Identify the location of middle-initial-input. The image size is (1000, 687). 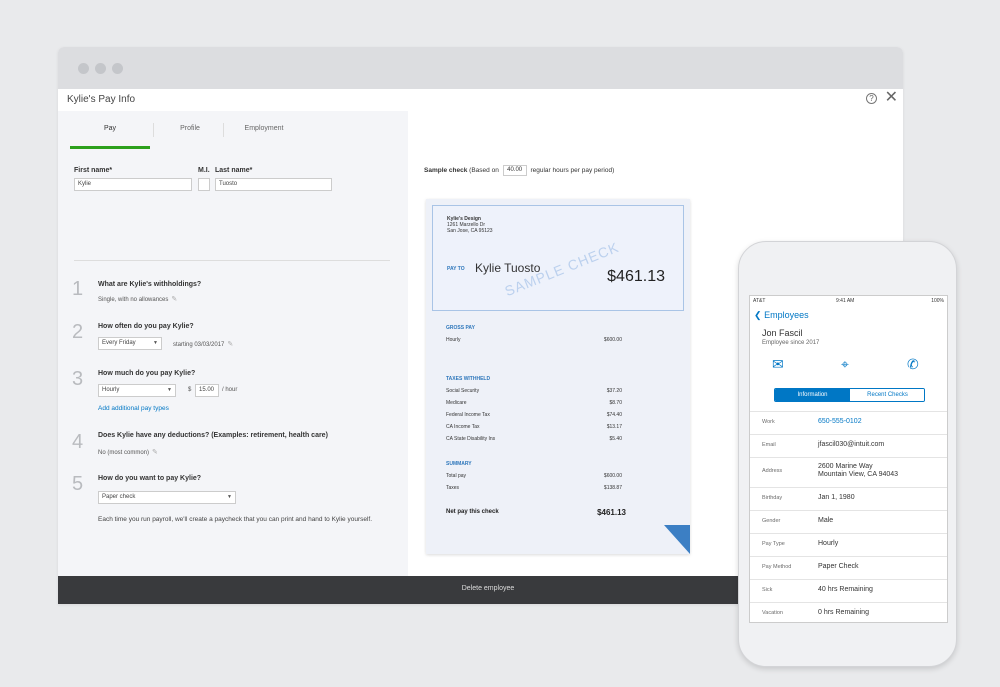
(204, 184).